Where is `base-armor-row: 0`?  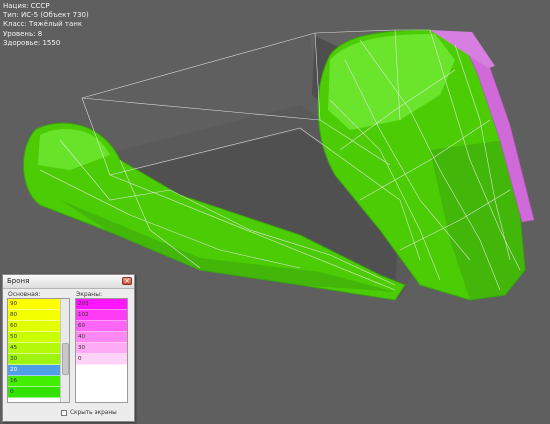
base-armor-row: 0 is located at coordinates (34, 392).